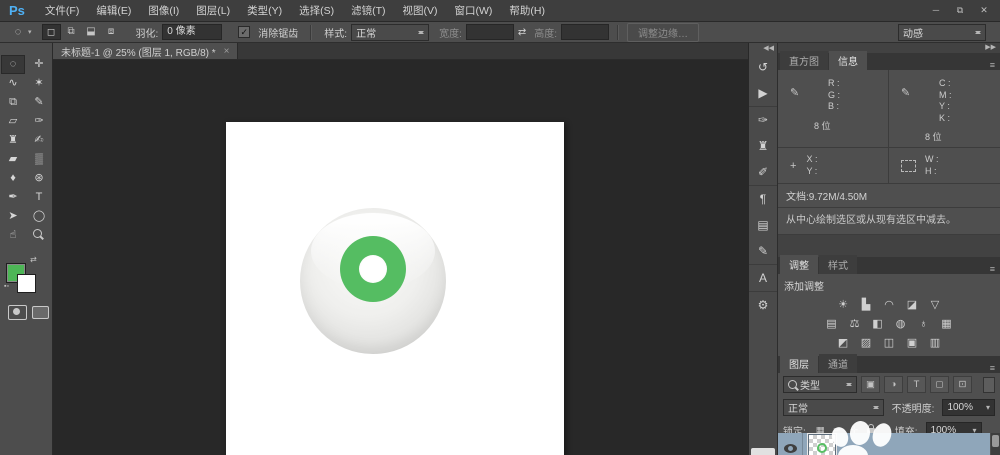 Image resolution: width=1000 pixels, height=455 pixels. I want to click on workspace-select: 动感, so click(942, 32).